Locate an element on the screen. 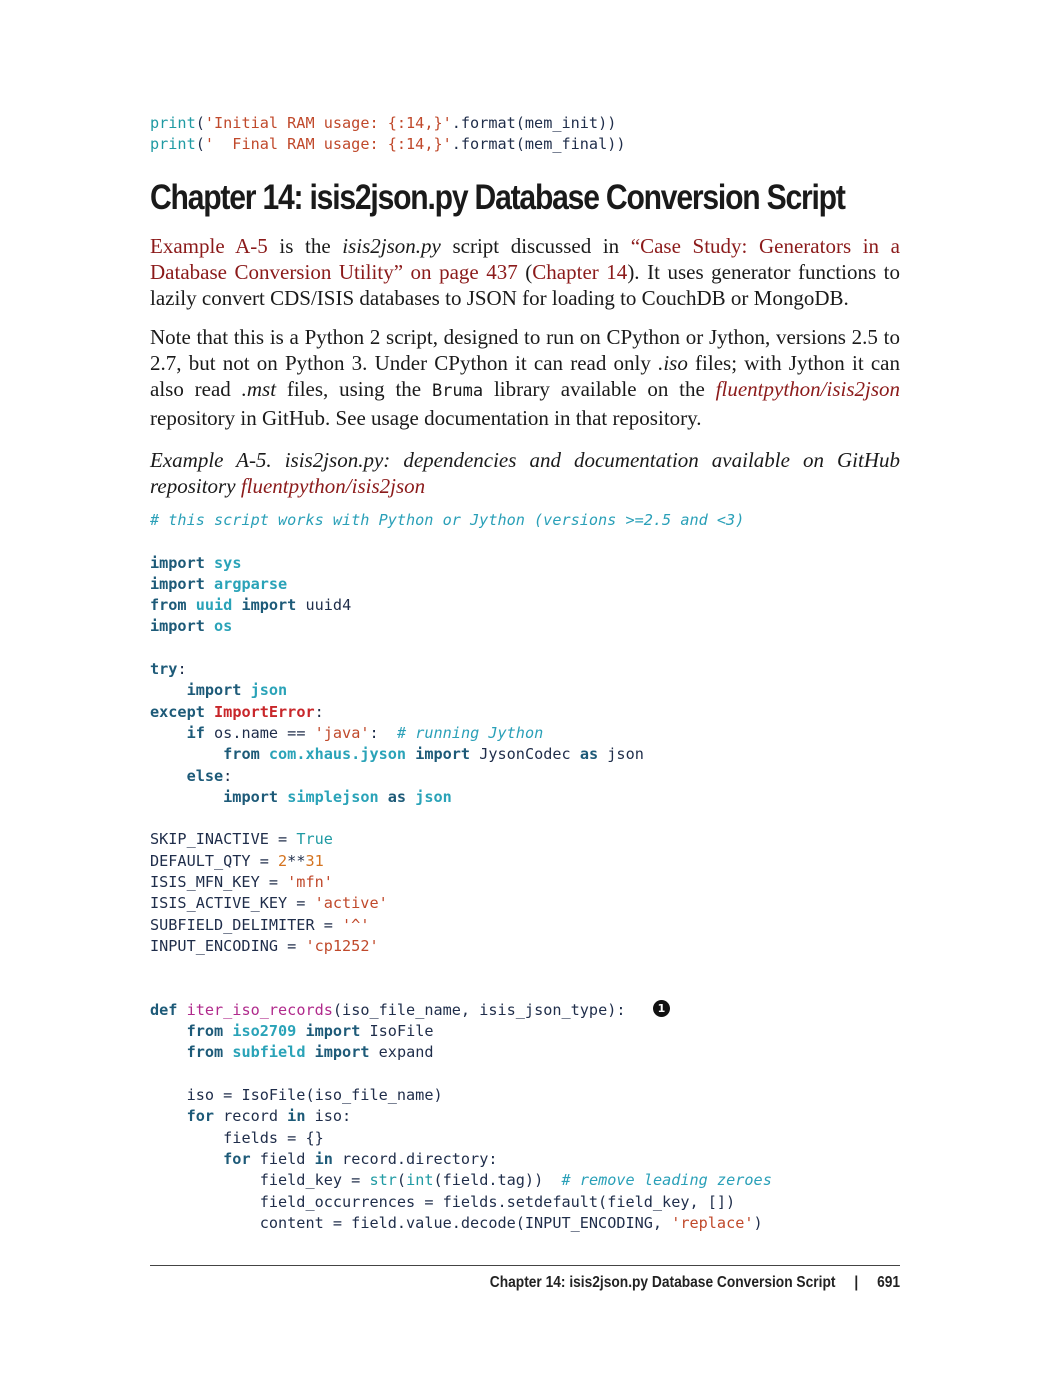  code-token: .format(mem_init)) is located at coordinates (534, 123).